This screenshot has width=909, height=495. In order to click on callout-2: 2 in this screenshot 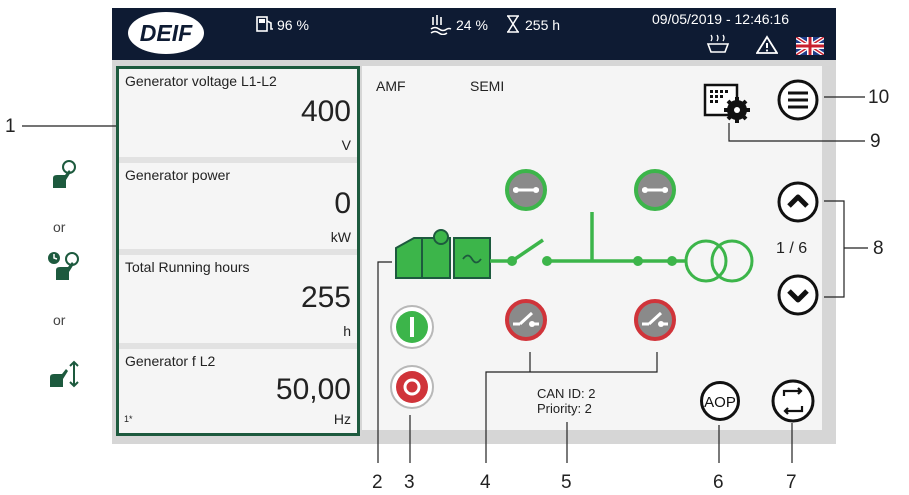, I will do `click(377, 482)`.